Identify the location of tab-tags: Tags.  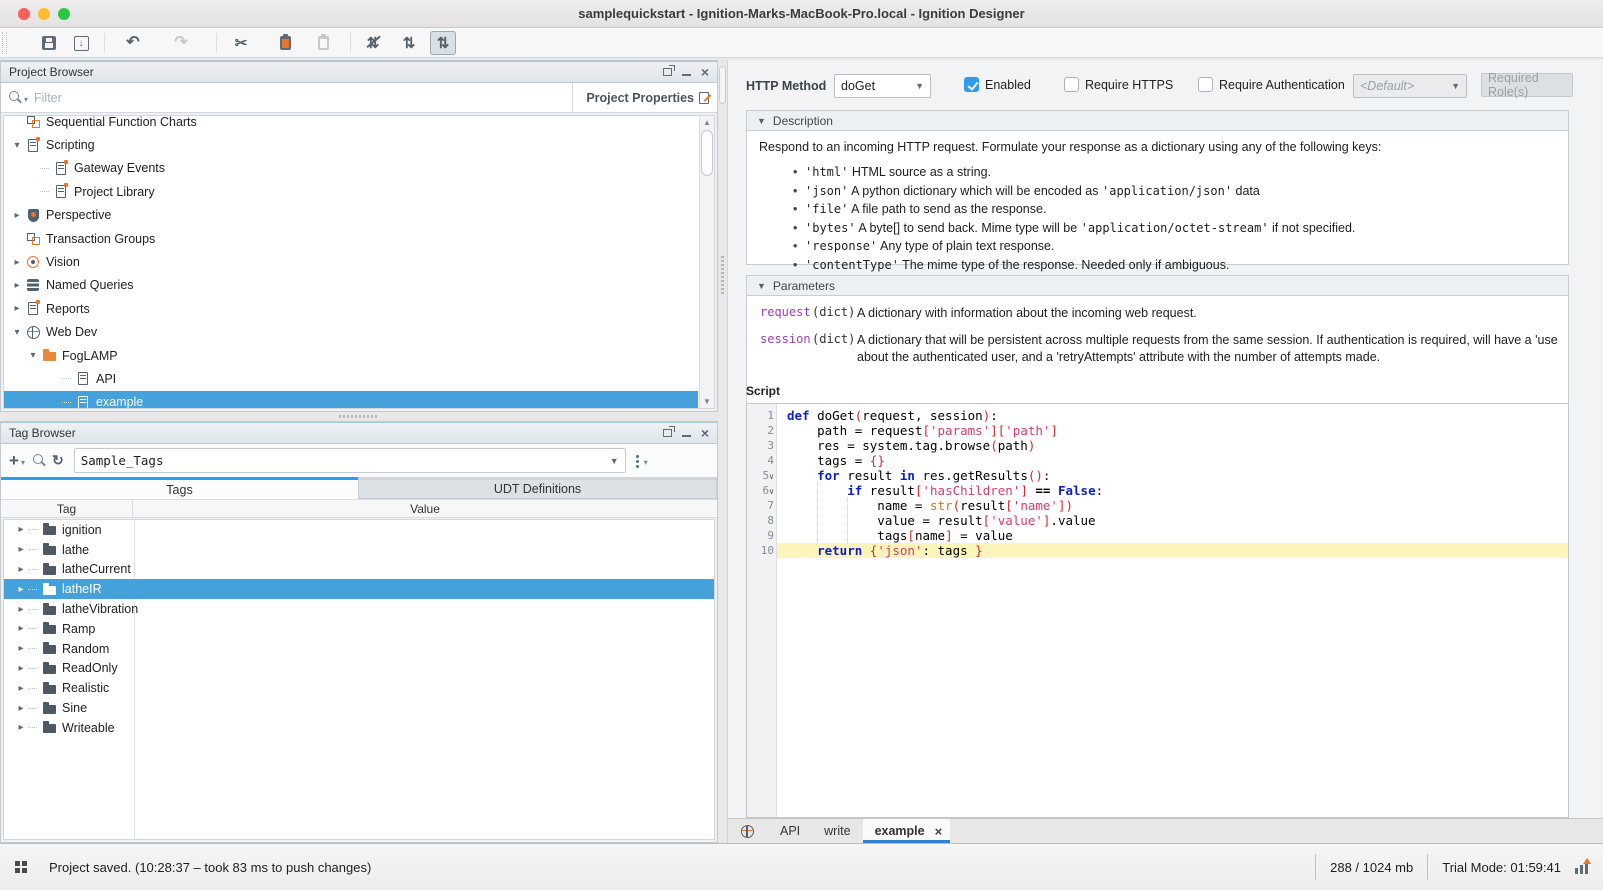
(179, 488).